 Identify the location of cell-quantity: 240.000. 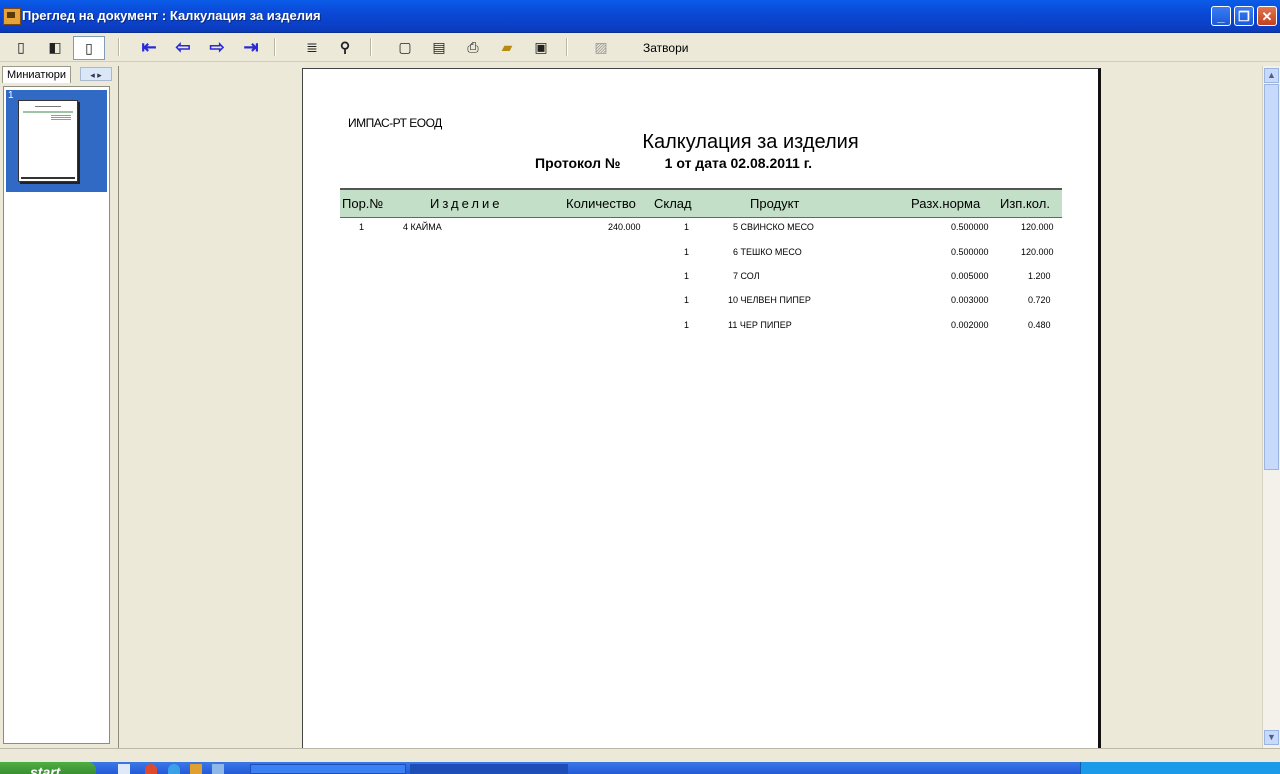
(624, 227).